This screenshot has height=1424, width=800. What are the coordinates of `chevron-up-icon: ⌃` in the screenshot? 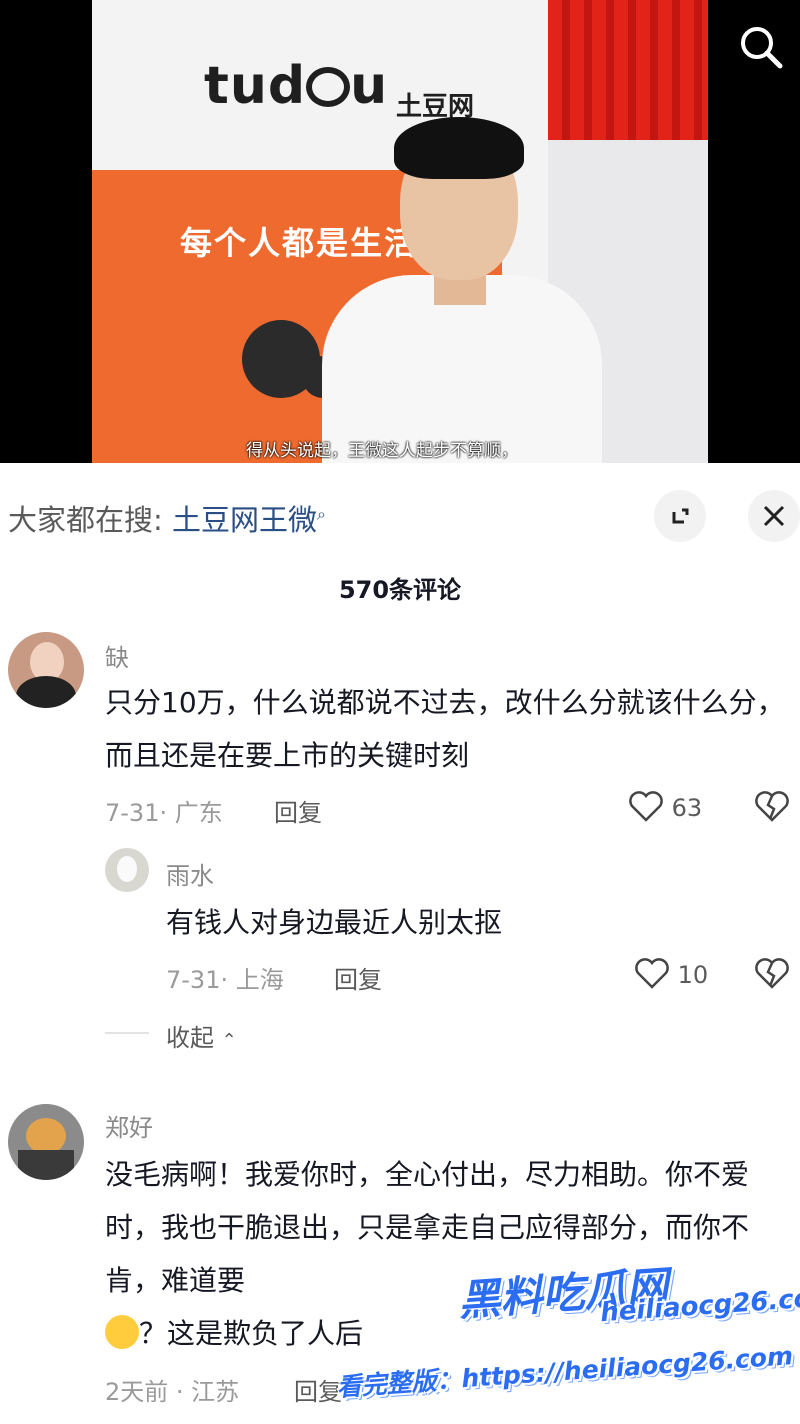 It's located at (229, 1040).